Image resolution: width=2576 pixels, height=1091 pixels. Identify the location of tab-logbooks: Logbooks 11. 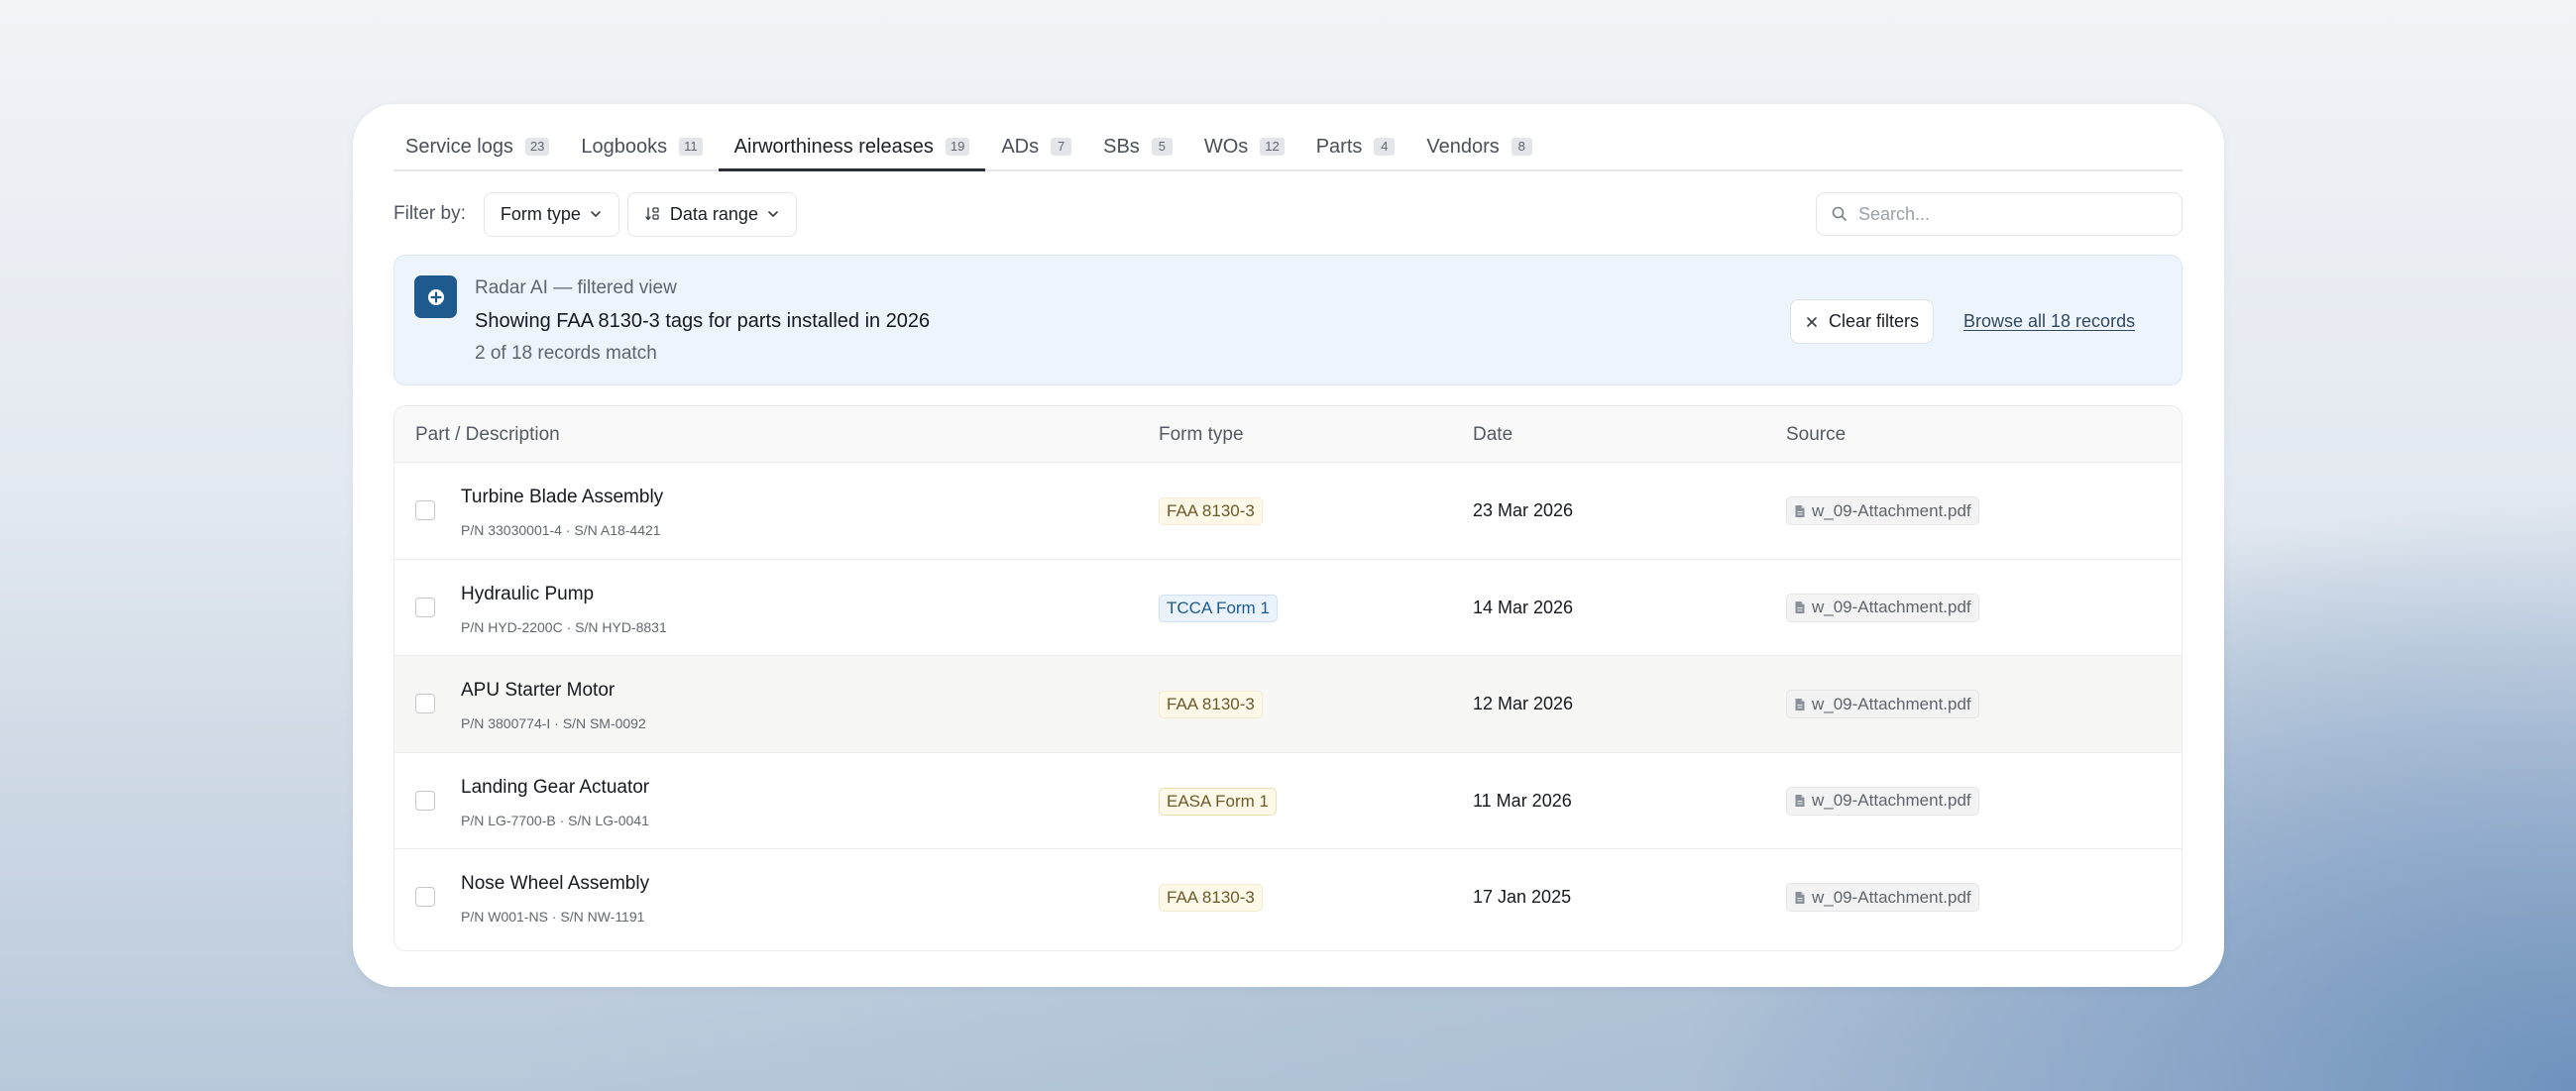
(641, 135).